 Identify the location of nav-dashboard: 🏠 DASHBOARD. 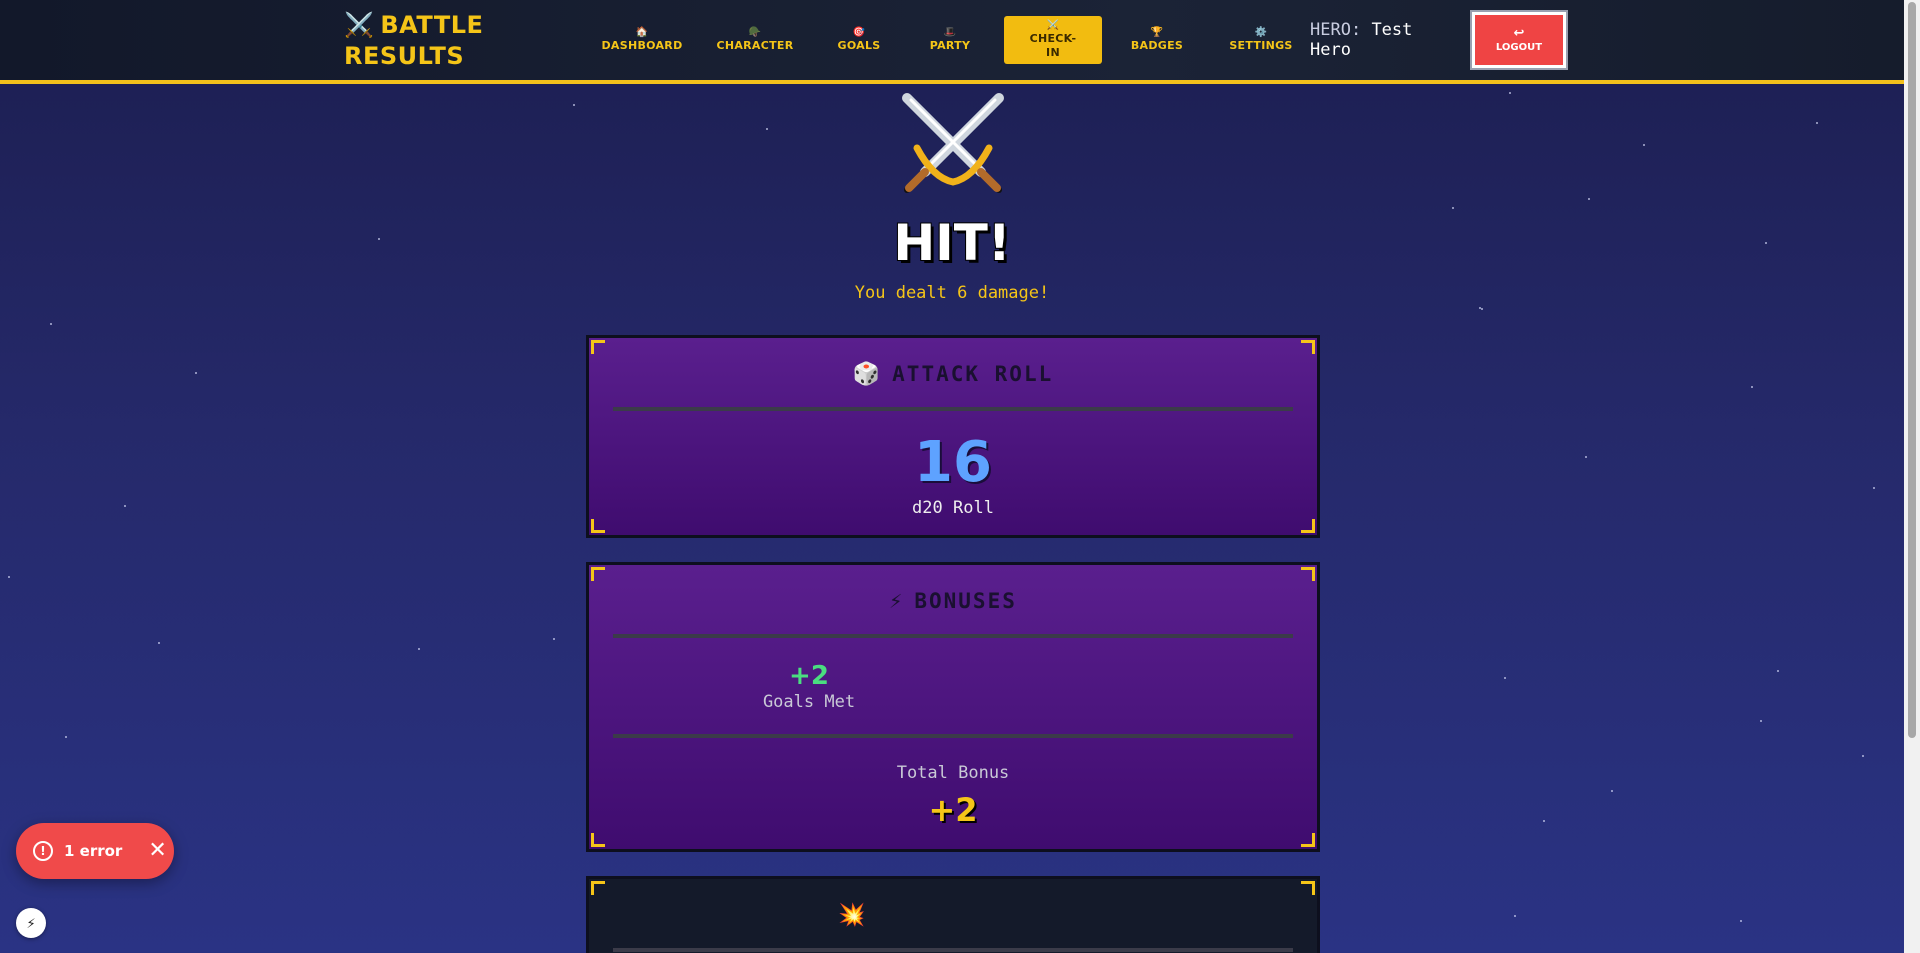
(642, 40).